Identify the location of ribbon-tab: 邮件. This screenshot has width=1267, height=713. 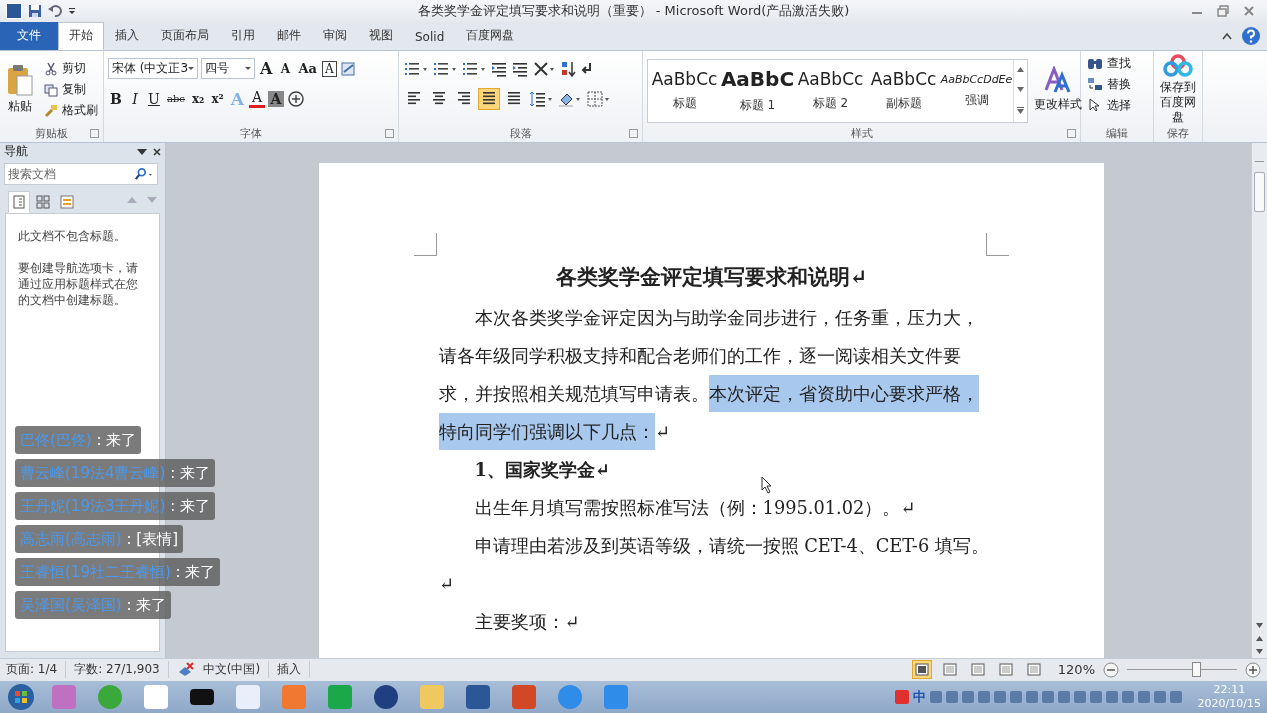
(289, 35).